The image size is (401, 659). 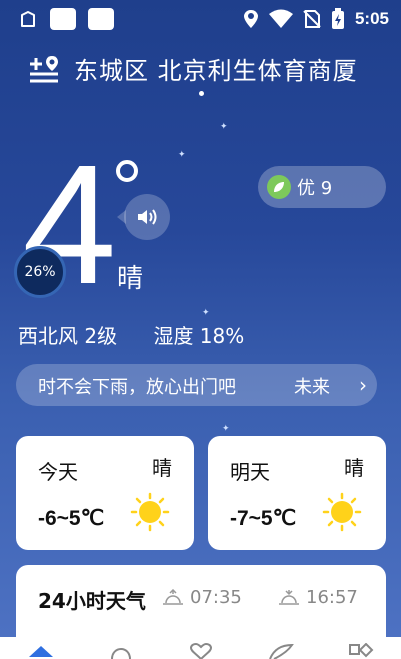 I want to click on leaf-nav-icon, so click(x=281, y=651).